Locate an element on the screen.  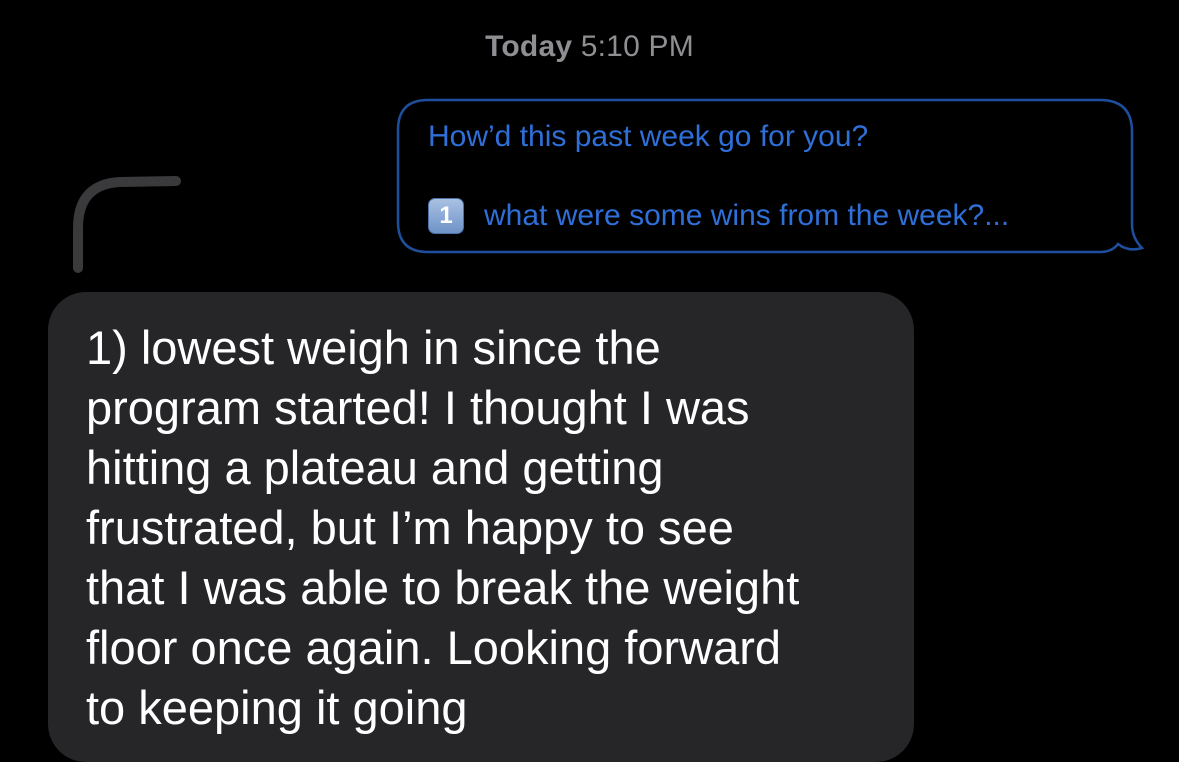
reply-thread-line-icon is located at coordinates (127, 224).